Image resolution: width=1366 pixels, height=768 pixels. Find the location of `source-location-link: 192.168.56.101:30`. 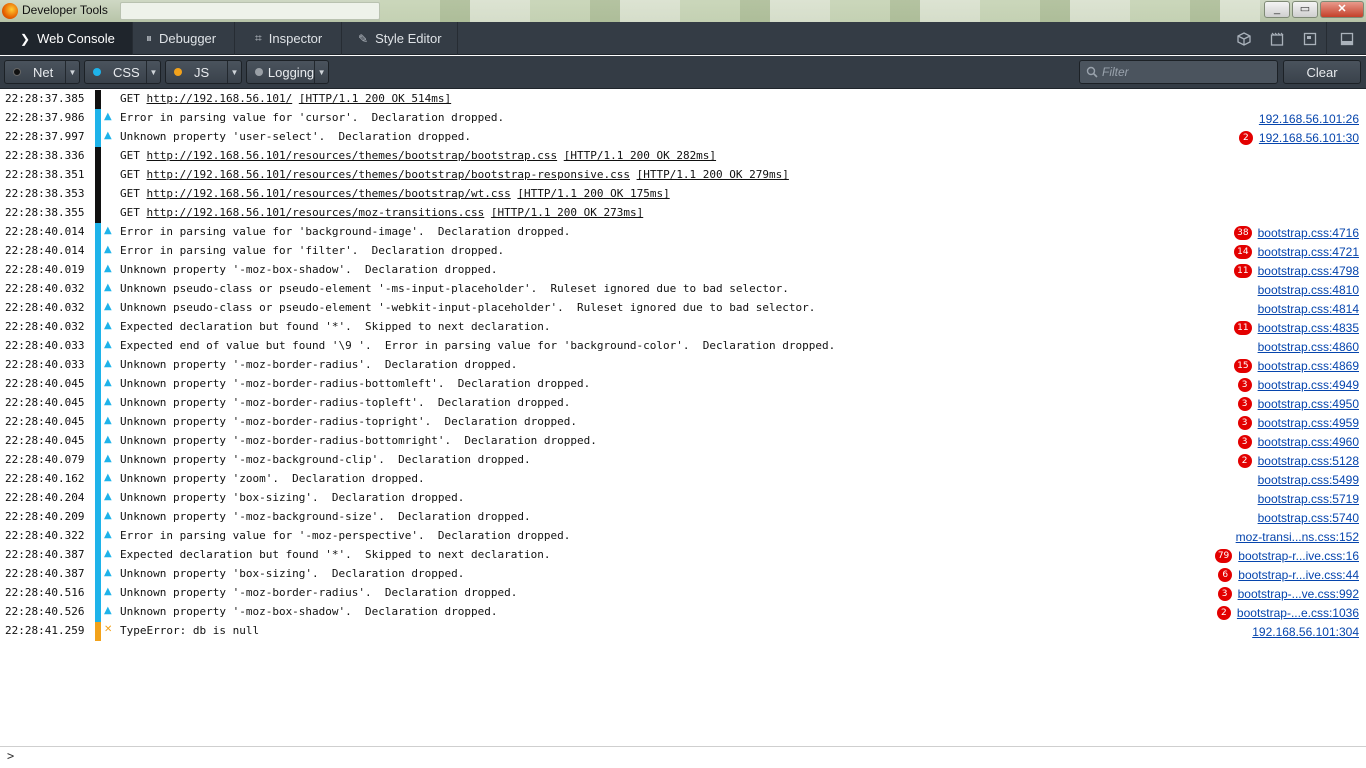

source-location-link: 192.168.56.101:30 is located at coordinates (1309, 138).